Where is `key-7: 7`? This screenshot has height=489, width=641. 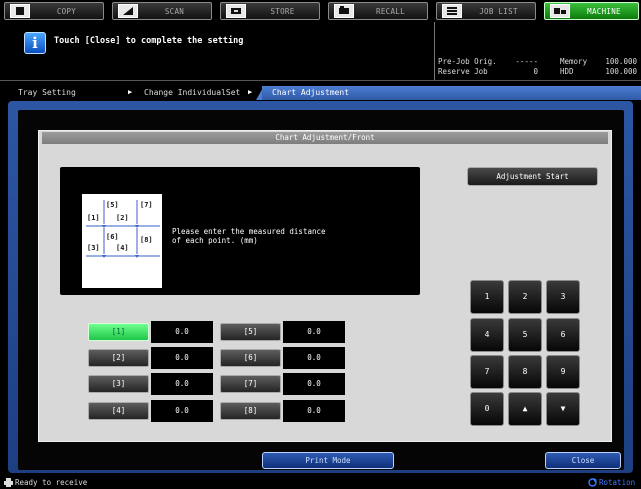 key-7: 7 is located at coordinates (487, 372).